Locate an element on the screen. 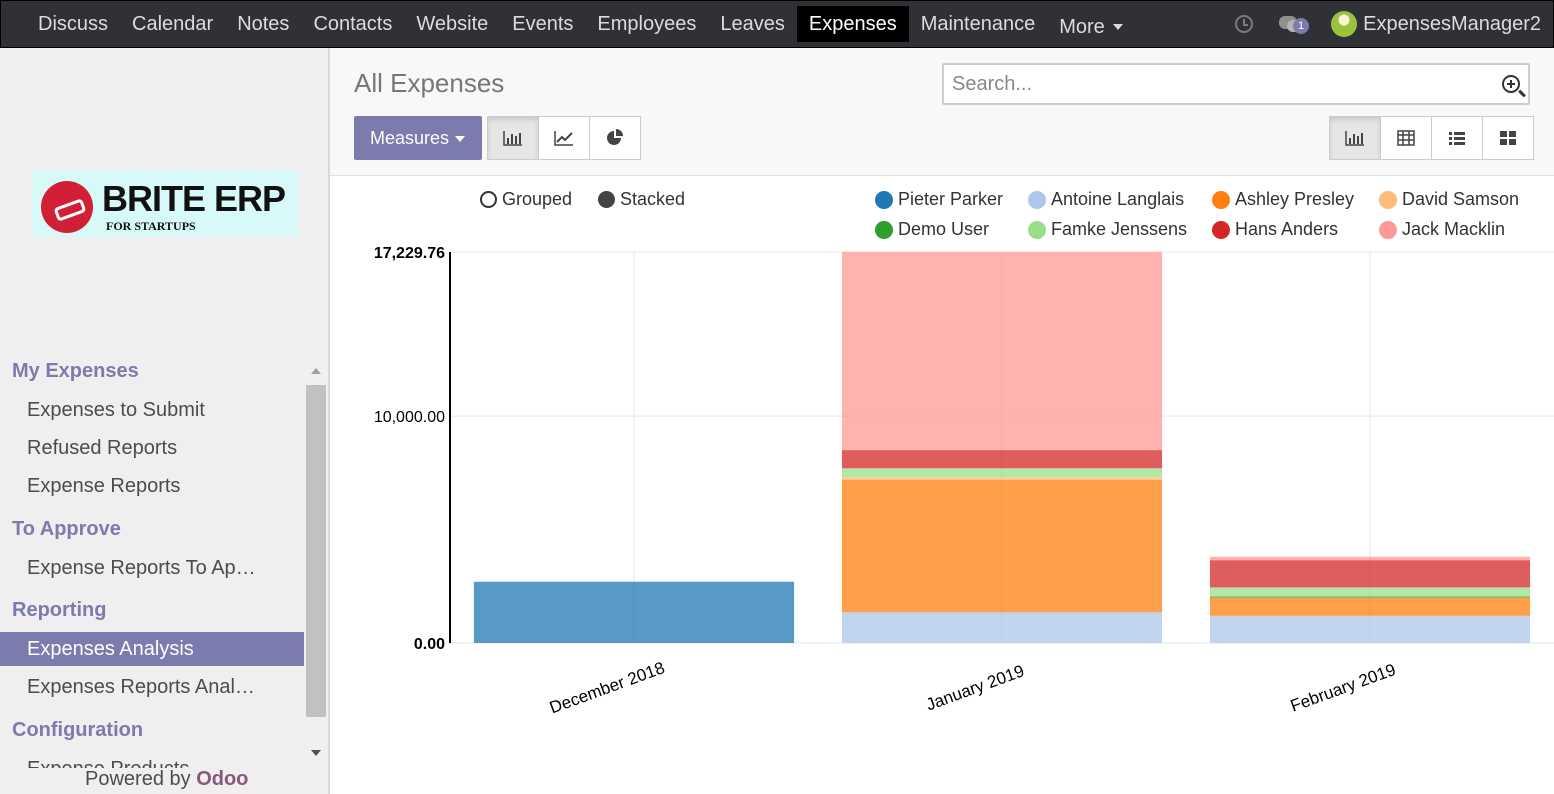 The width and height of the screenshot is (1554, 794). bar-chart-button is located at coordinates (513, 138).